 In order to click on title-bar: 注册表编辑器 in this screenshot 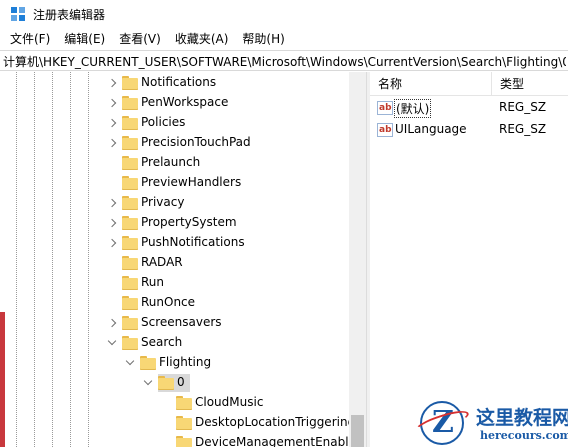, I will do `click(284, 14)`.